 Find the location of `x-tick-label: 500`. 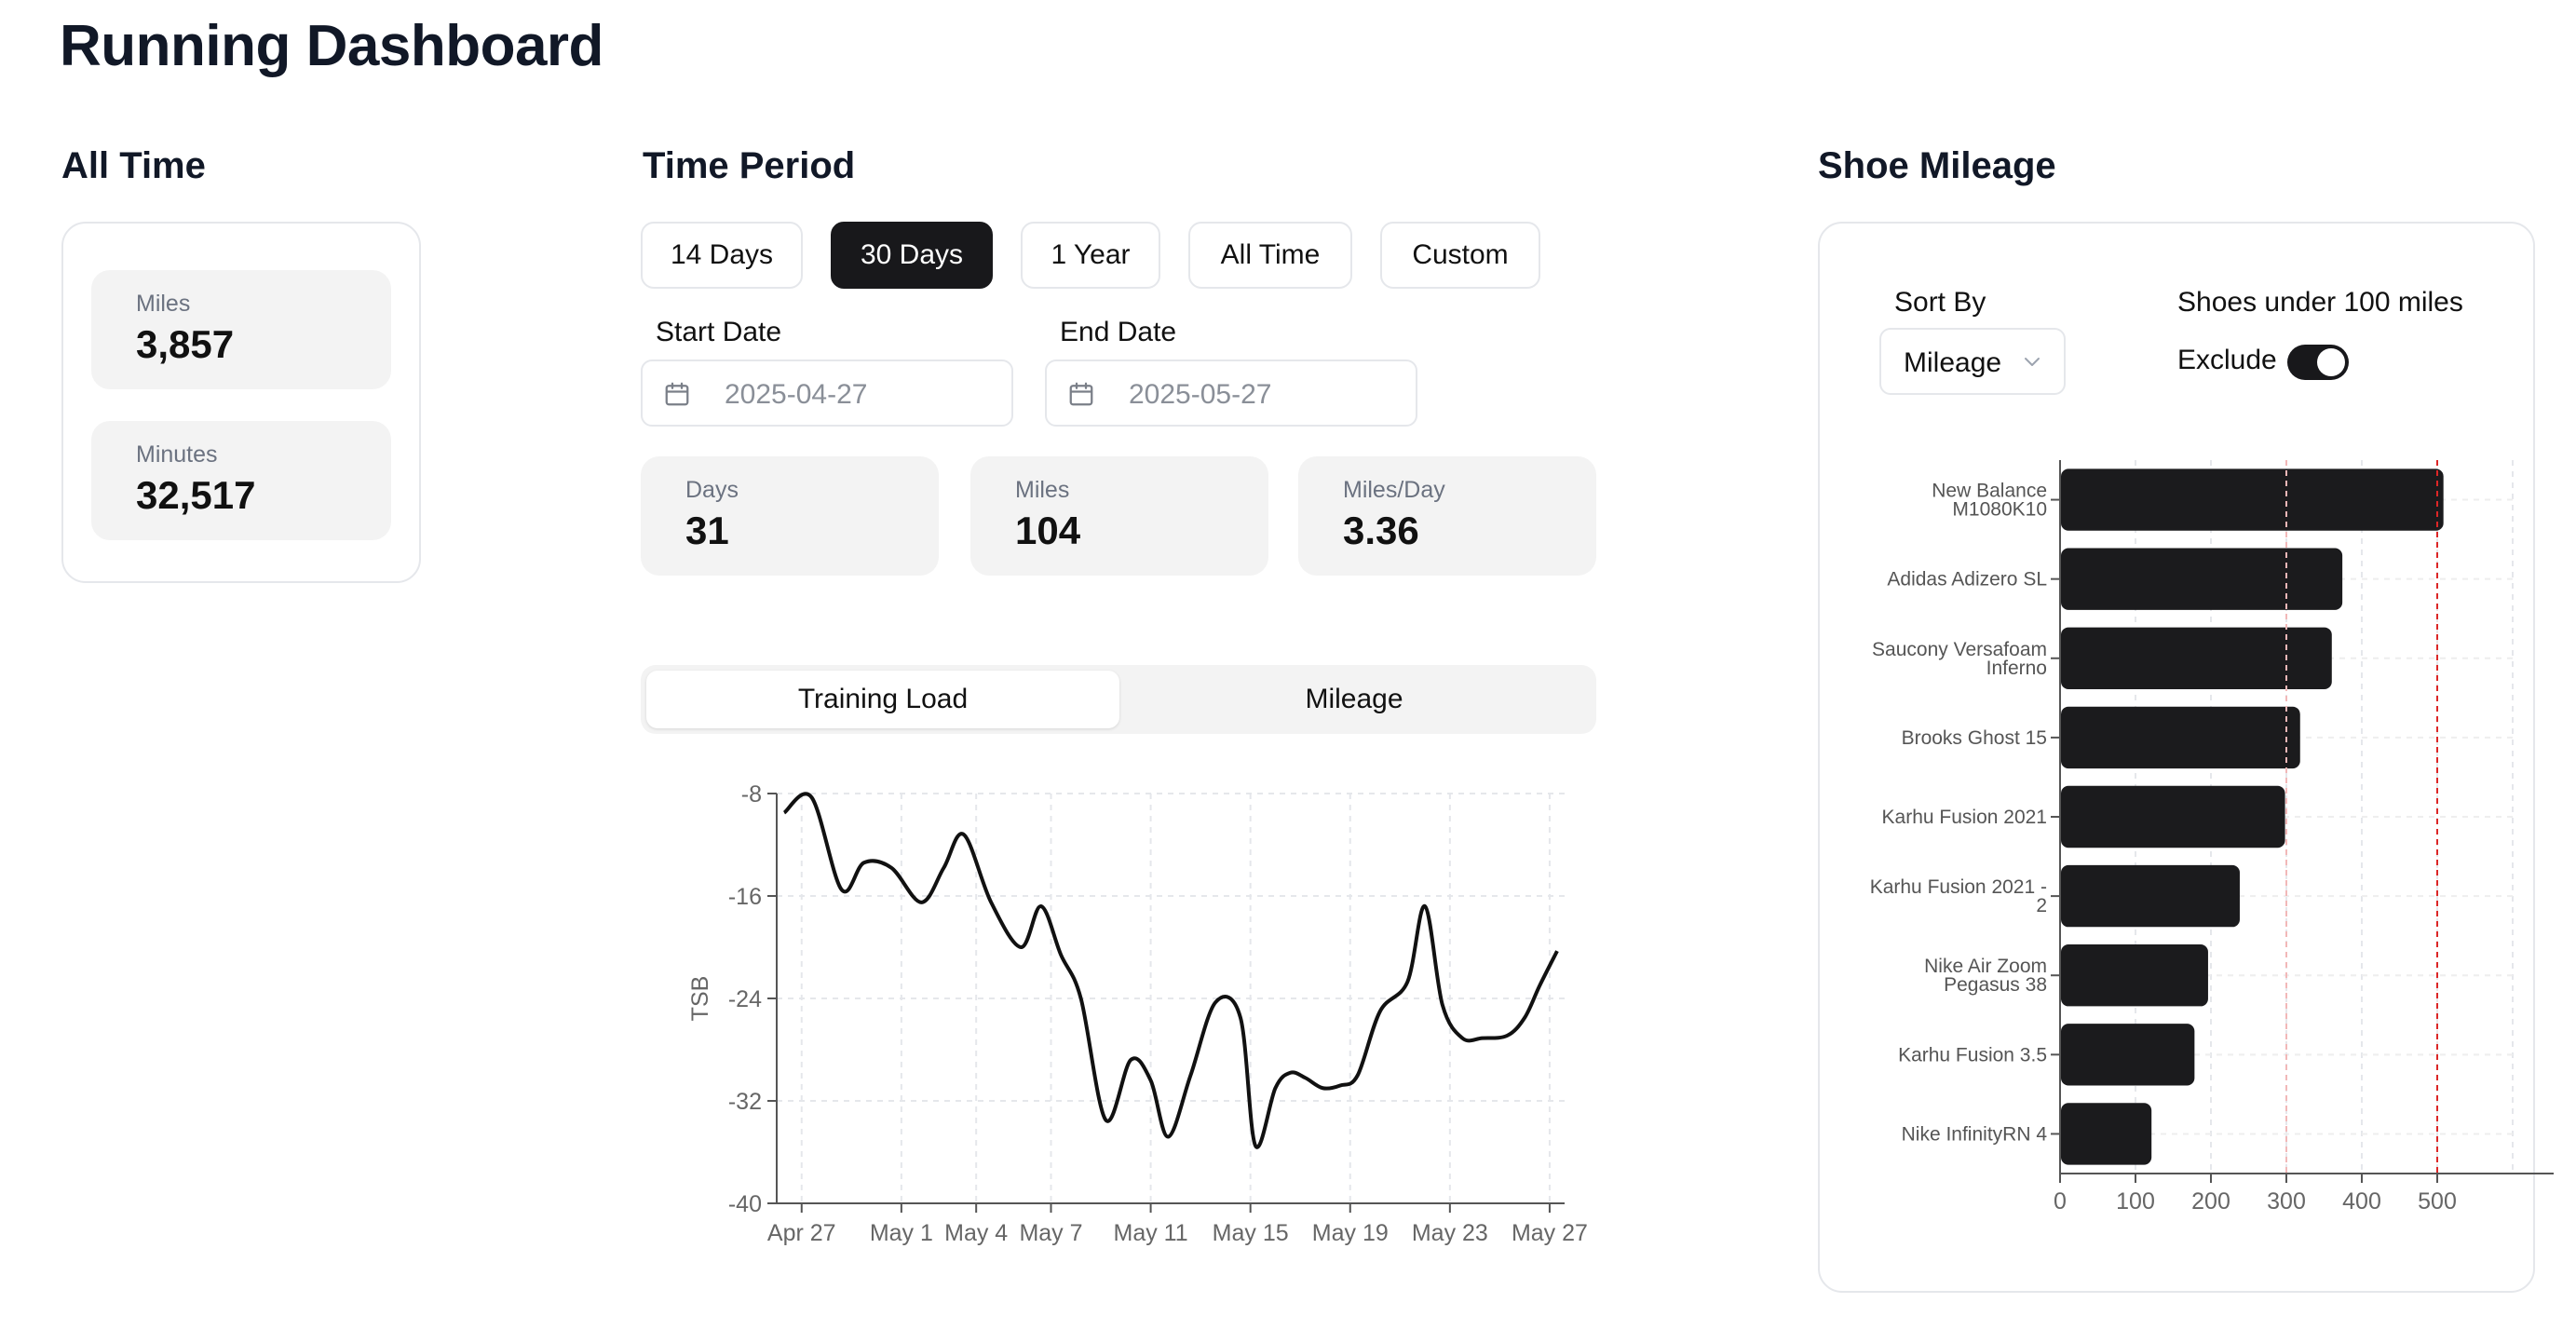

x-tick-label: 500 is located at coordinates (2437, 1201).